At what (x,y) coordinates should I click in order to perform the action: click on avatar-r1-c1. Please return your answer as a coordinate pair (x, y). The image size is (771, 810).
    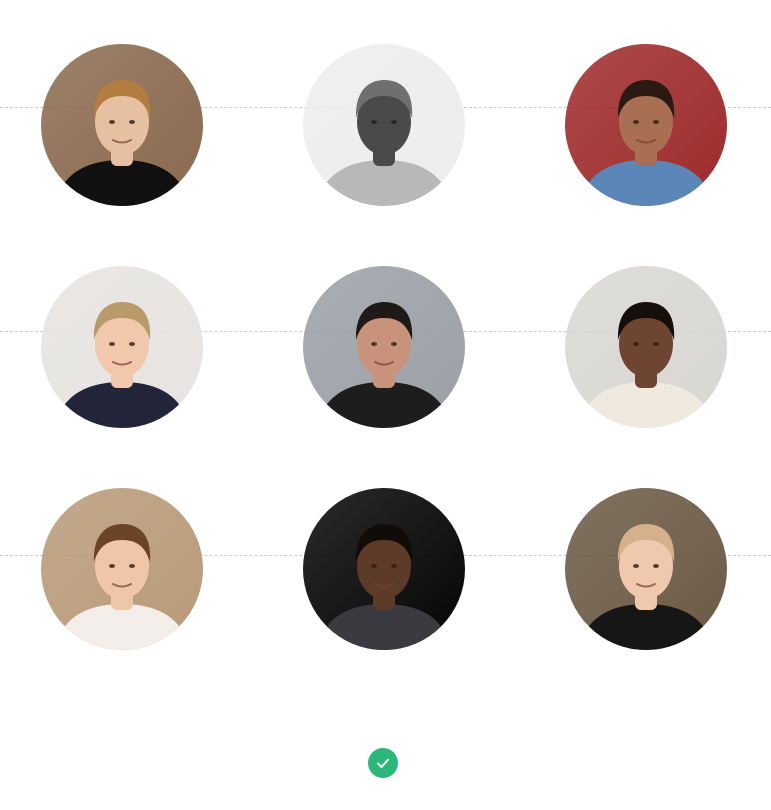
    Looking at the image, I should click on (122, 125).